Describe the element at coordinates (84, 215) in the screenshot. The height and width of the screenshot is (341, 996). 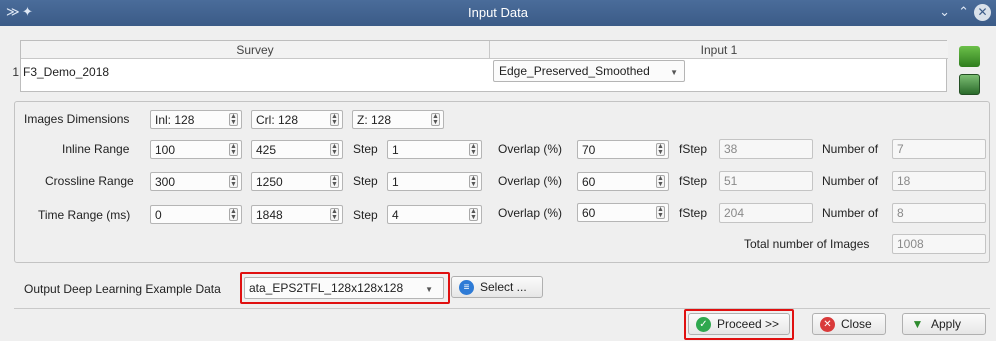
I see `time-range-label: Time Range (ms)` at that location.